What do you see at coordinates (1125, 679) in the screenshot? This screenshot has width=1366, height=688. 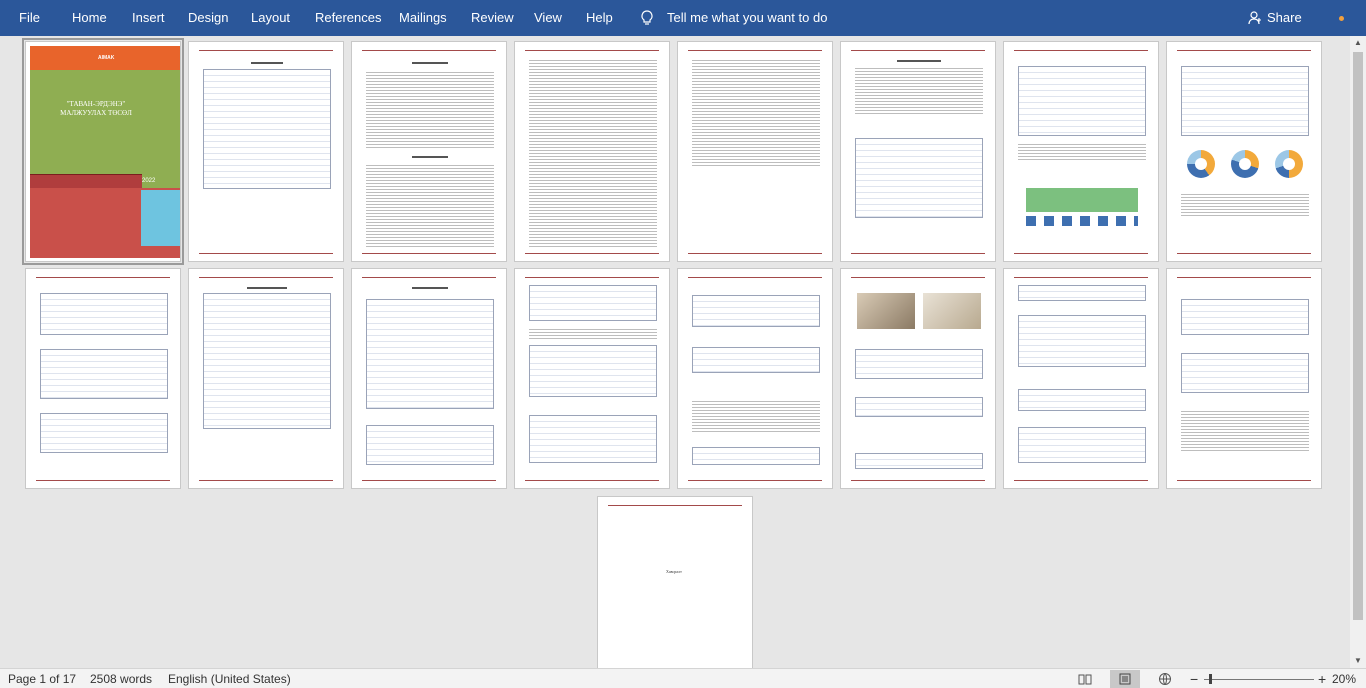 I see `print-layout-icon` at bounding box center [1125, 679].